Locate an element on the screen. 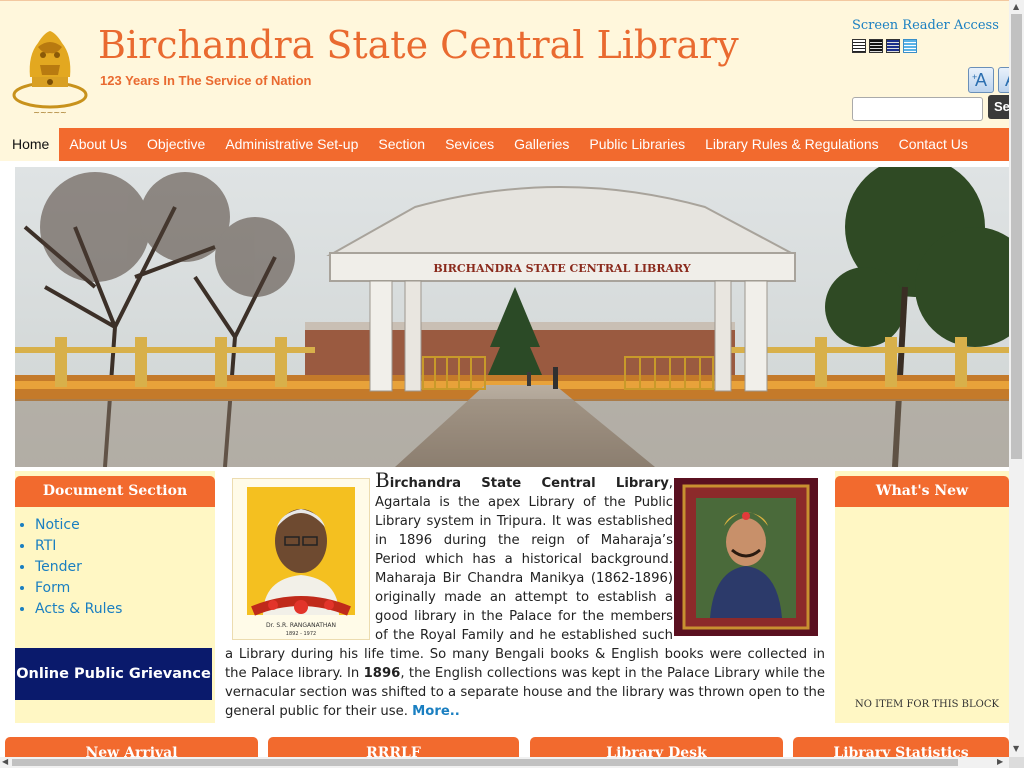  whats-new-heading: What's New is located at coordinates (922, 491).